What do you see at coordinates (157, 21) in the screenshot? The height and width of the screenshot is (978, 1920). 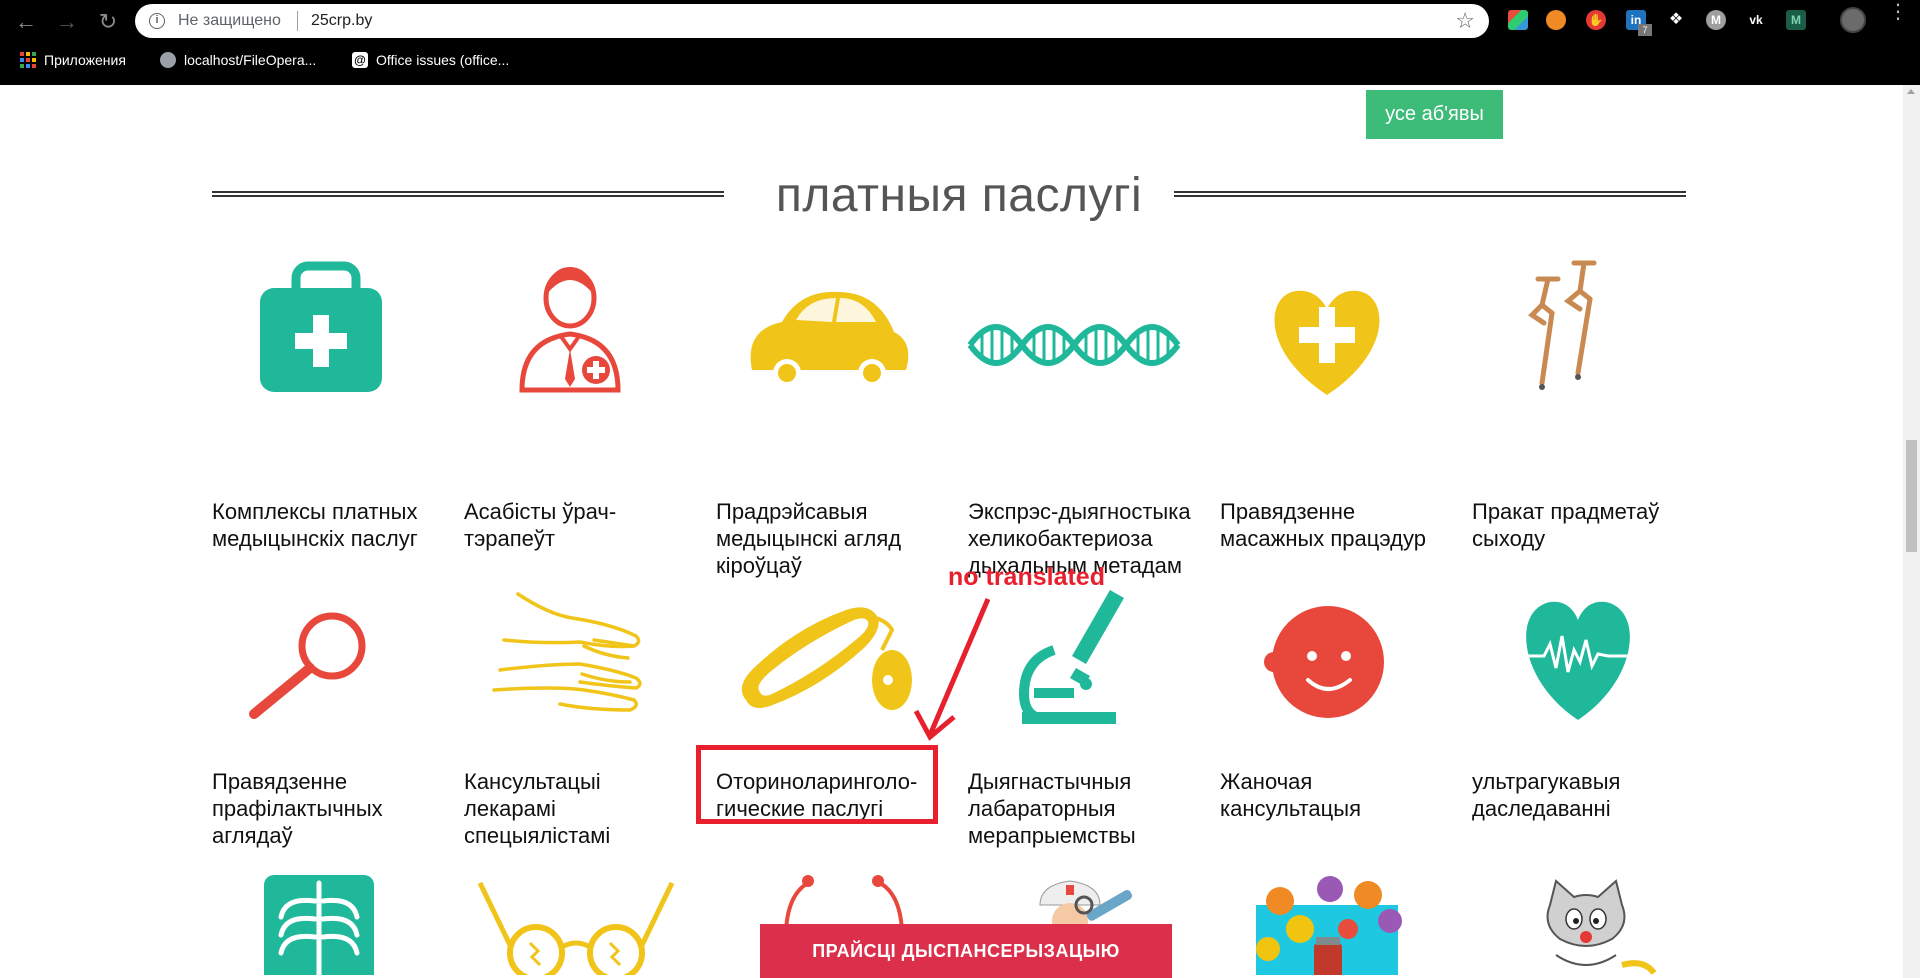 I see `info-icon: i` at bounding box center [157, 21].